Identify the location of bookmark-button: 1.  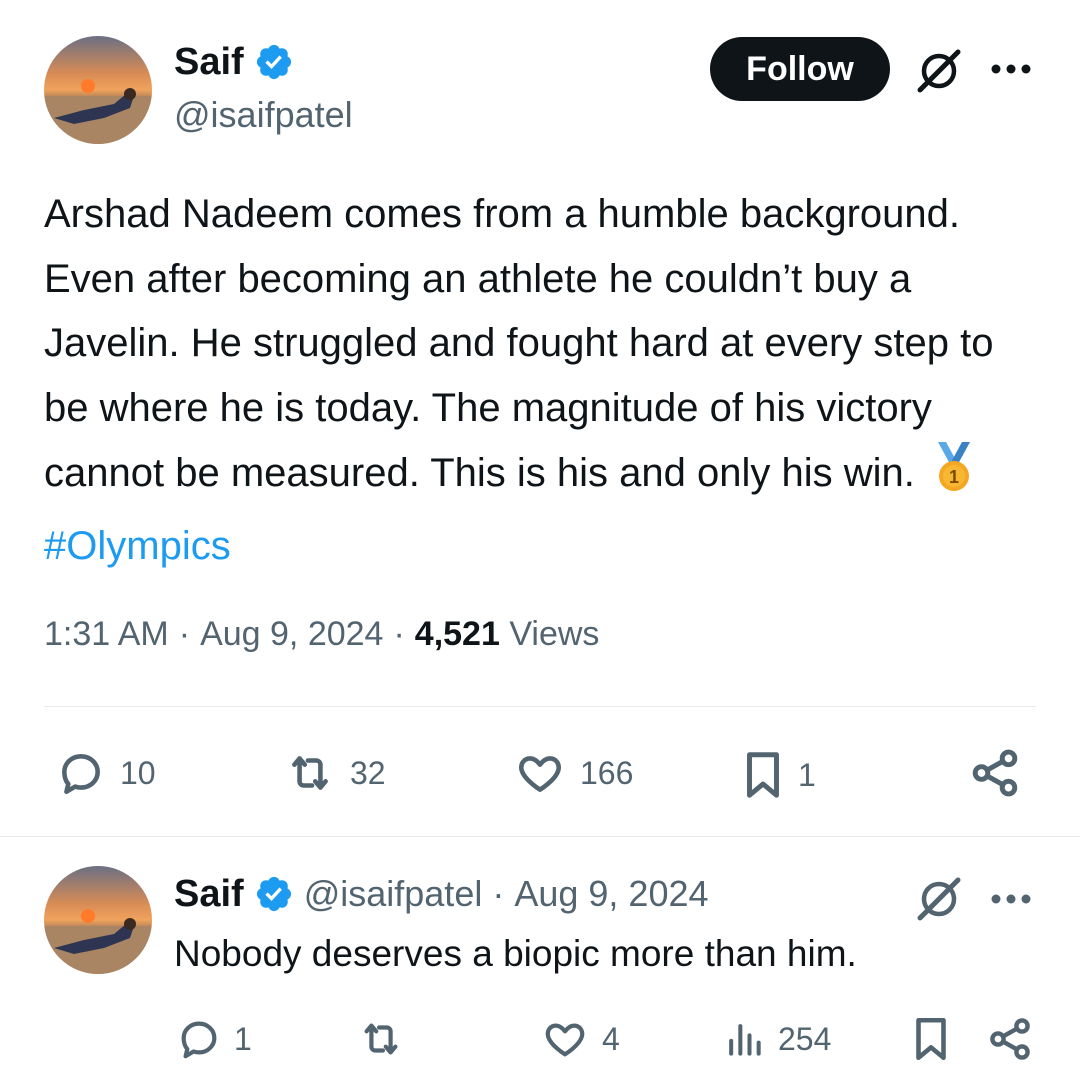
(778, 775).